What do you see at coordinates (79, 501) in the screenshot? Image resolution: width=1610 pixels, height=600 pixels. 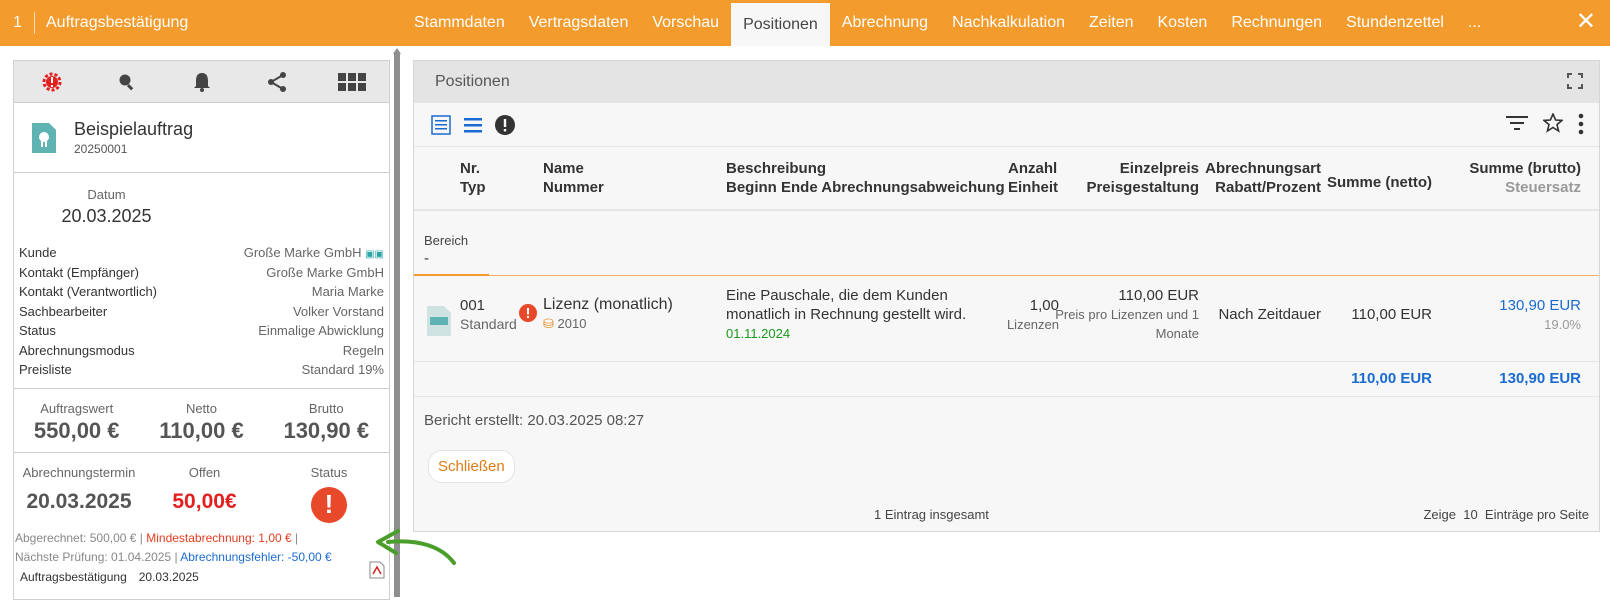 I see `billing-date-value: 20.03.2025` at bounding box center [79, 501].